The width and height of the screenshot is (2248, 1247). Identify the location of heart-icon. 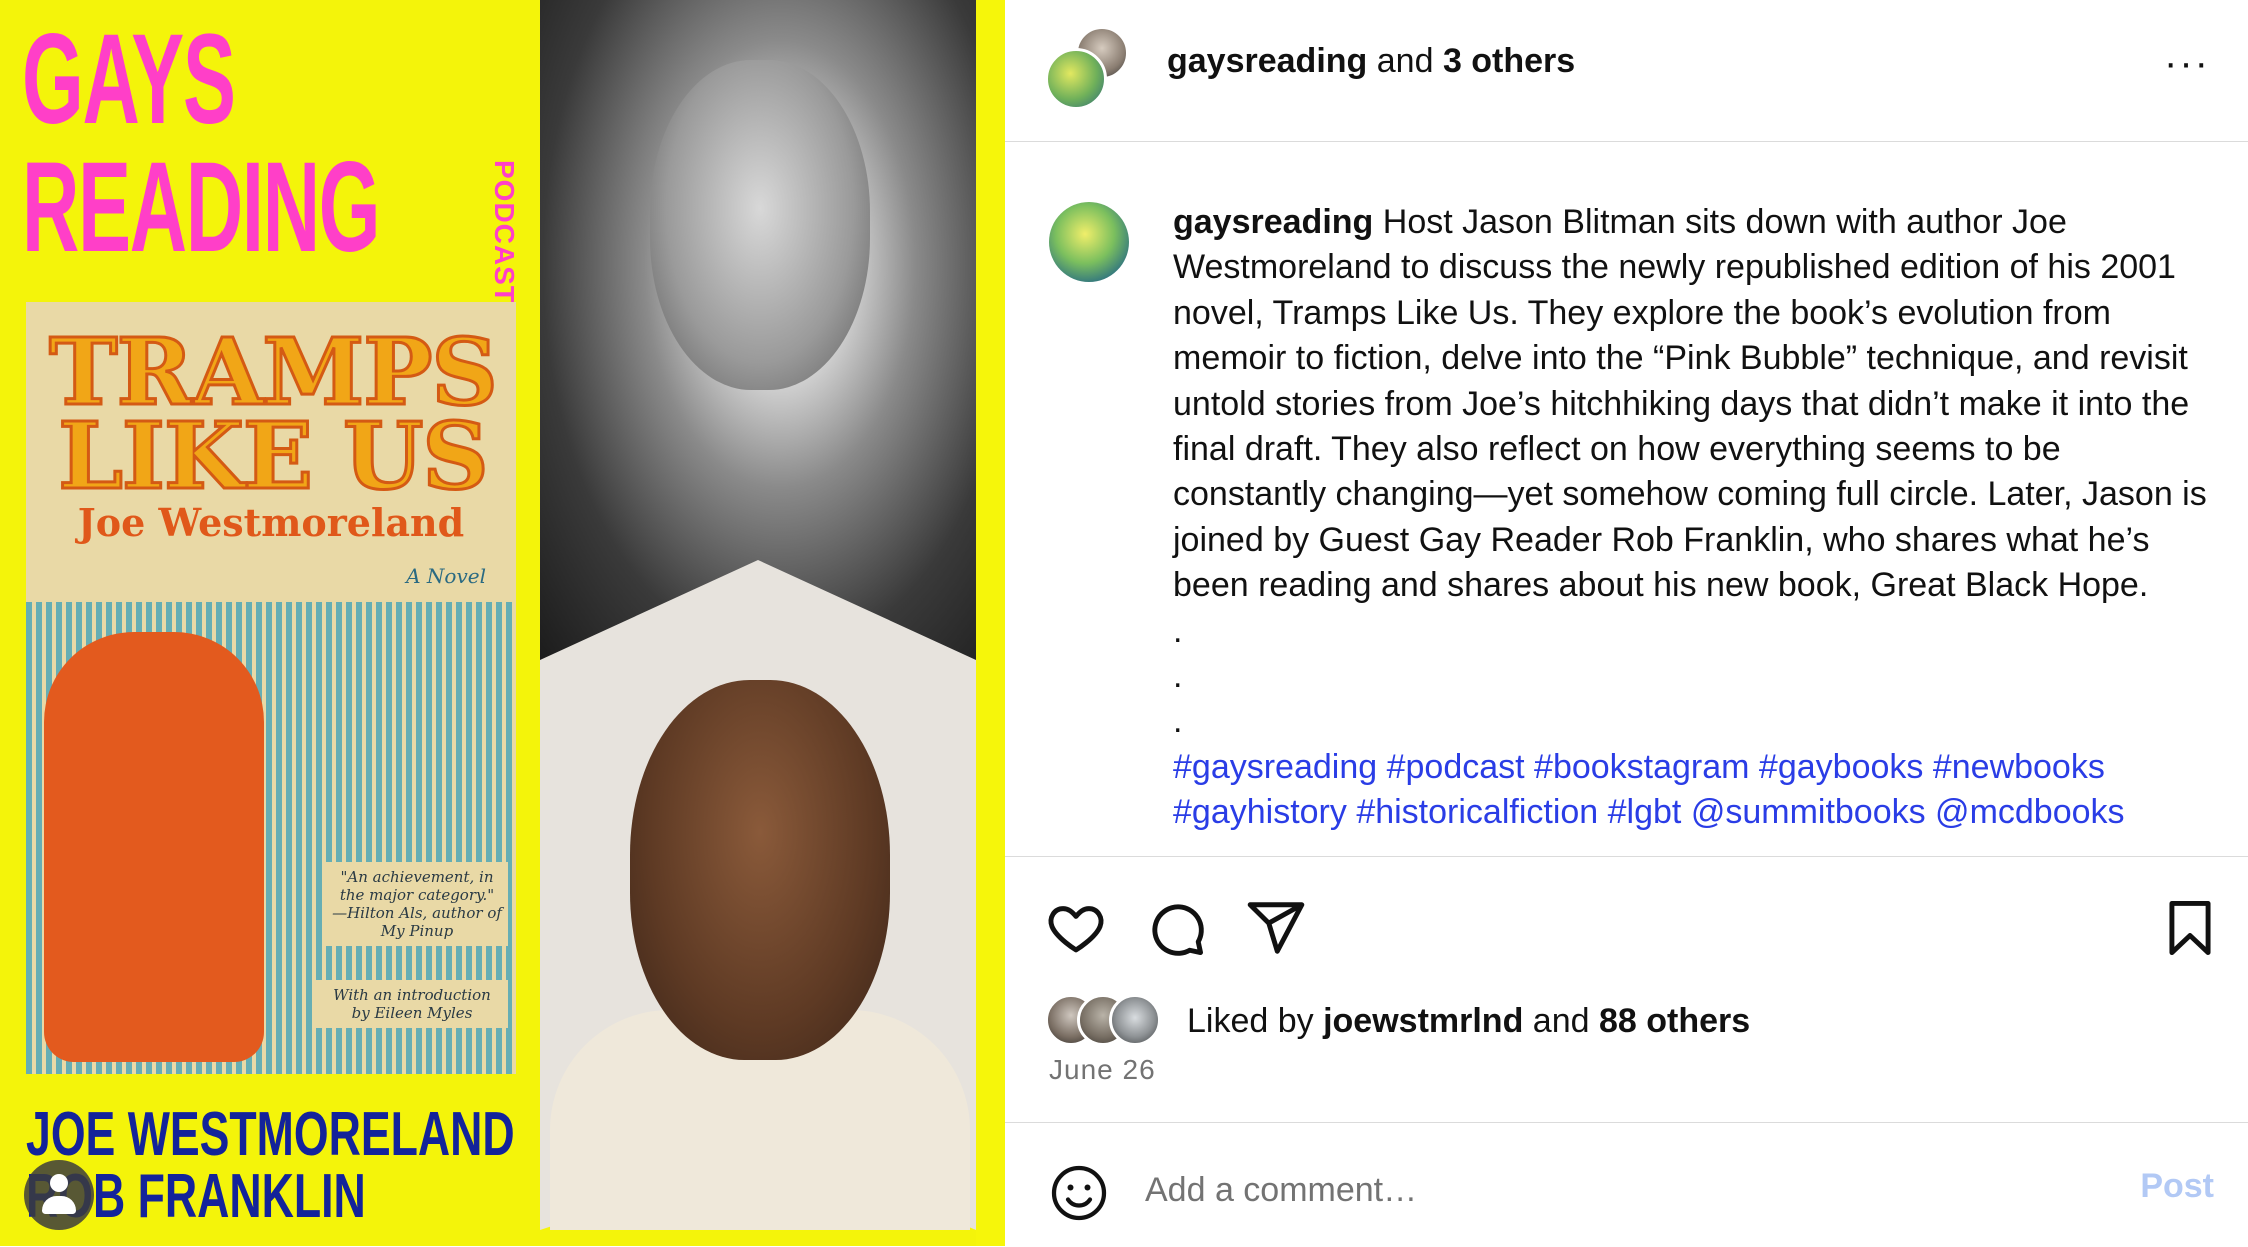
(1076, 928).